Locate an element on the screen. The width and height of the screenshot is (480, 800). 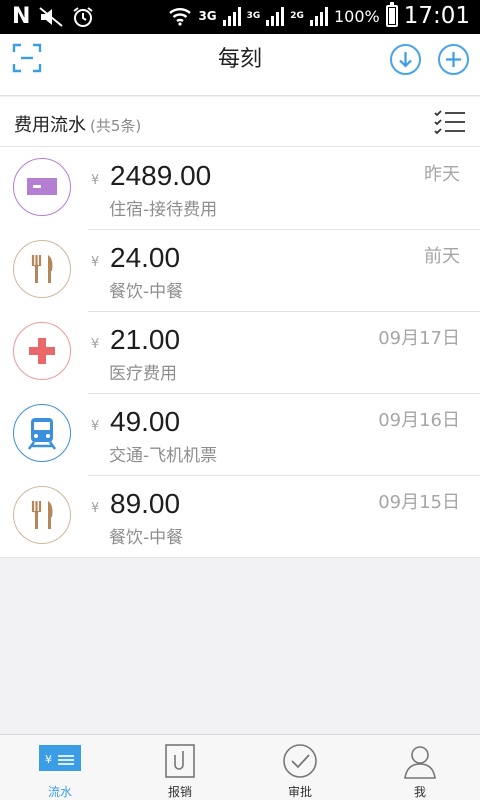
section-title: 费用流水 (共5条) is located at coordinates (77, 124).